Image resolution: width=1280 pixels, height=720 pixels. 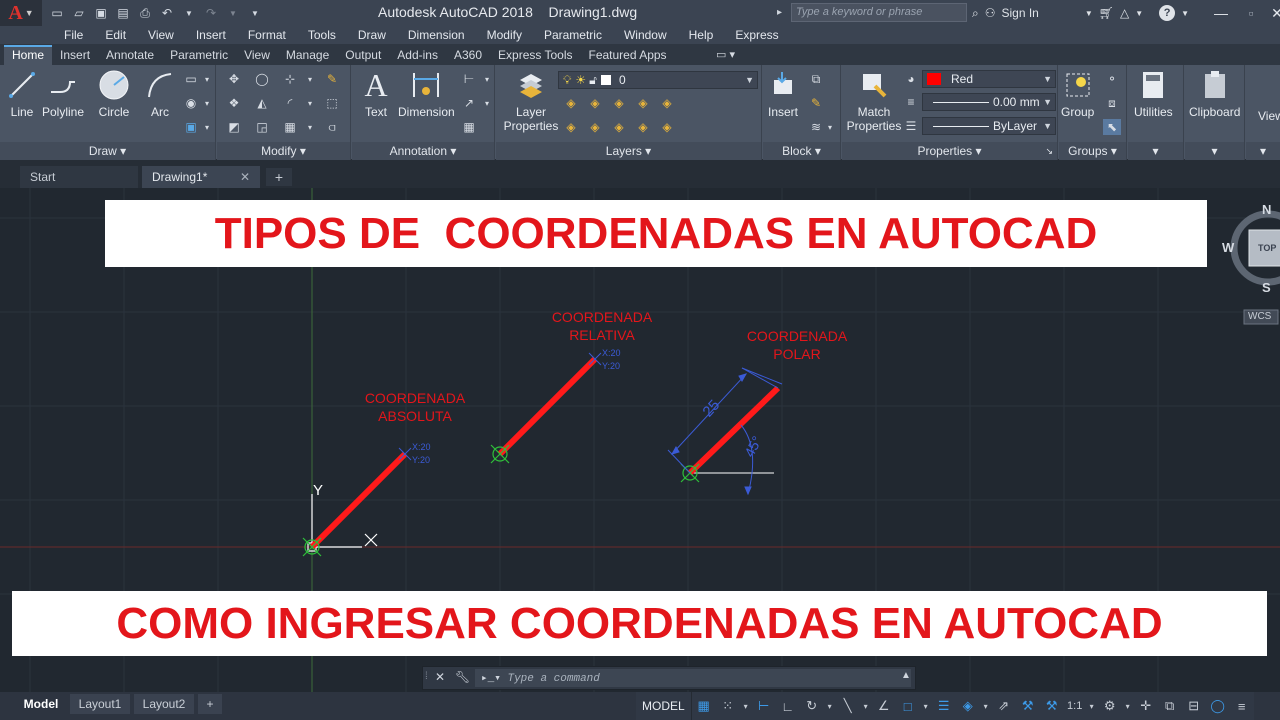 What do you see at coordinates (262, 79) in the screenshot?
I see `rotate-icon: ◯` at bounding box center [262, 79].